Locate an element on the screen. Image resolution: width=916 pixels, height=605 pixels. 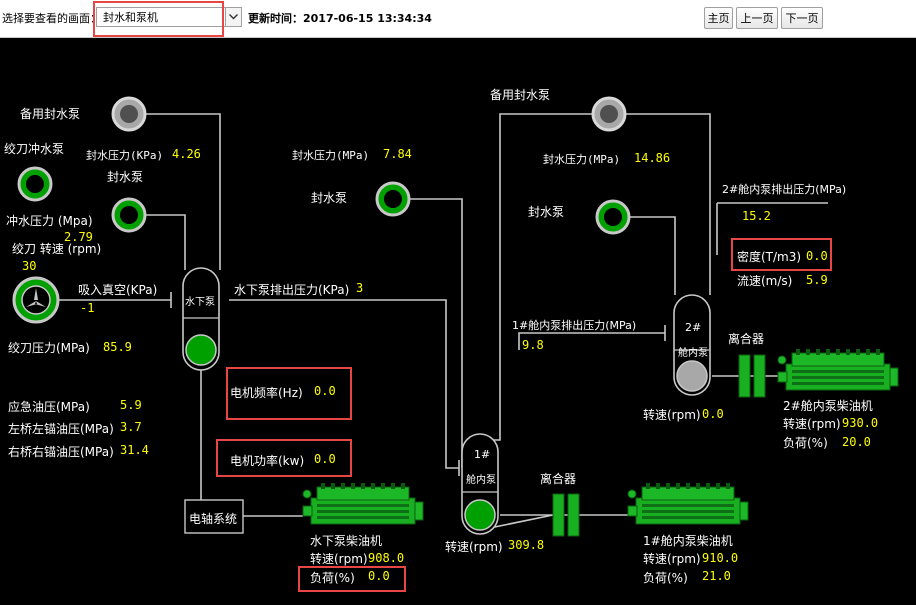
cutter-speed-label: 绞刀 转速 (rpm) is located at coordinates (57, 249).